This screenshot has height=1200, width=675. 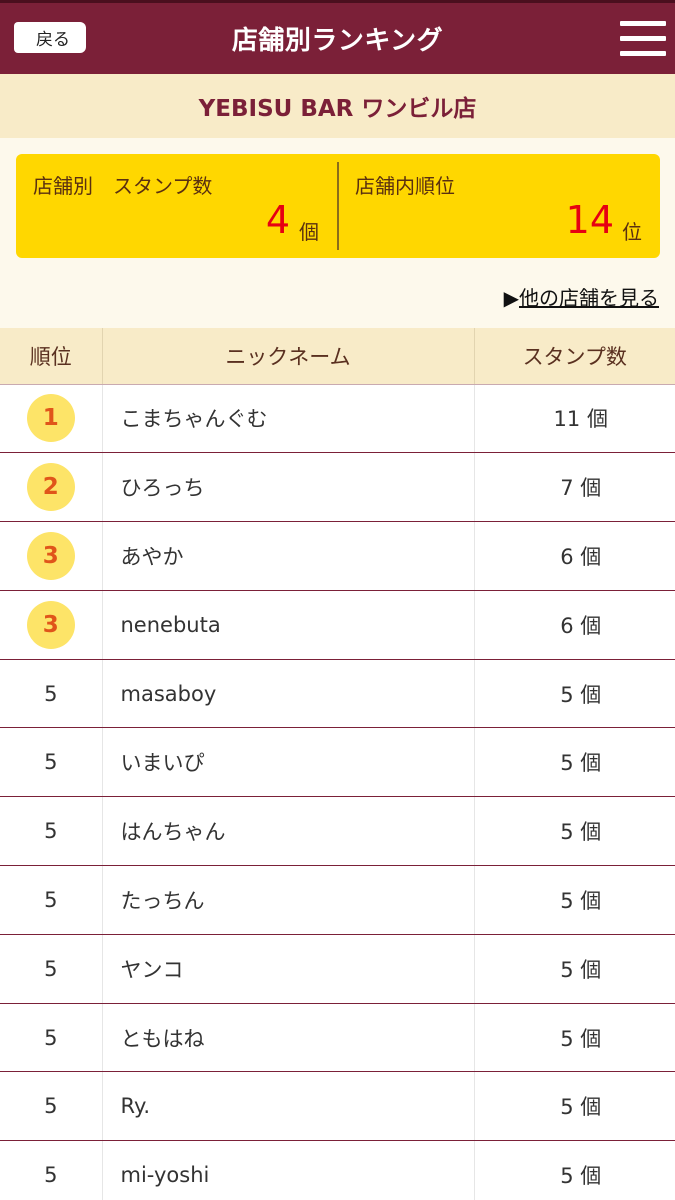 I want to click on table-row: 5 masaboy 5 個, so click(x=337, y=694).